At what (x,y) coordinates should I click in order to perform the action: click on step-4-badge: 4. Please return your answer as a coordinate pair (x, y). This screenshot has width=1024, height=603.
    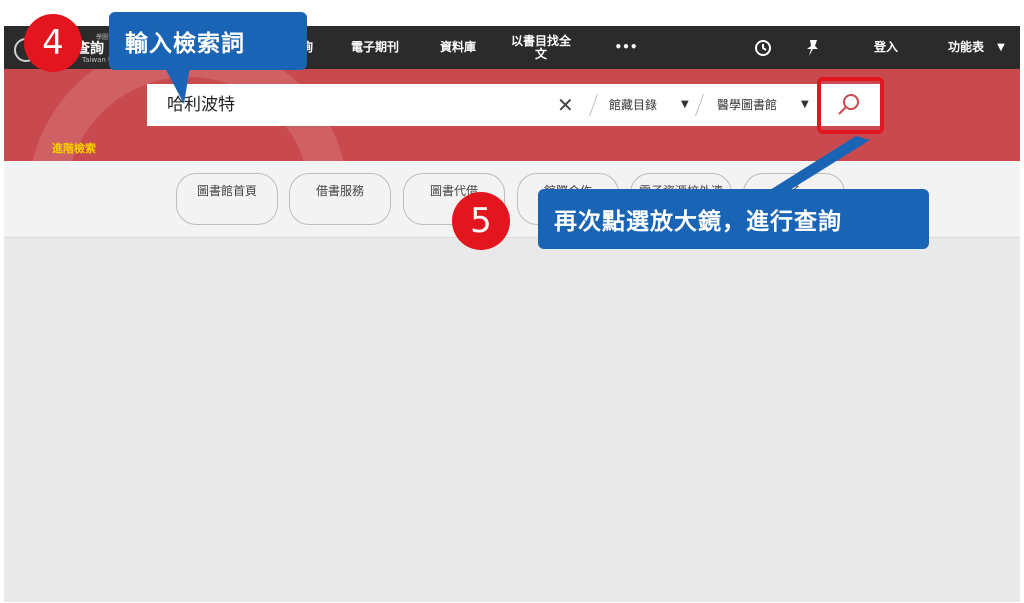
    Looking at the image, I should click on (53, 43).